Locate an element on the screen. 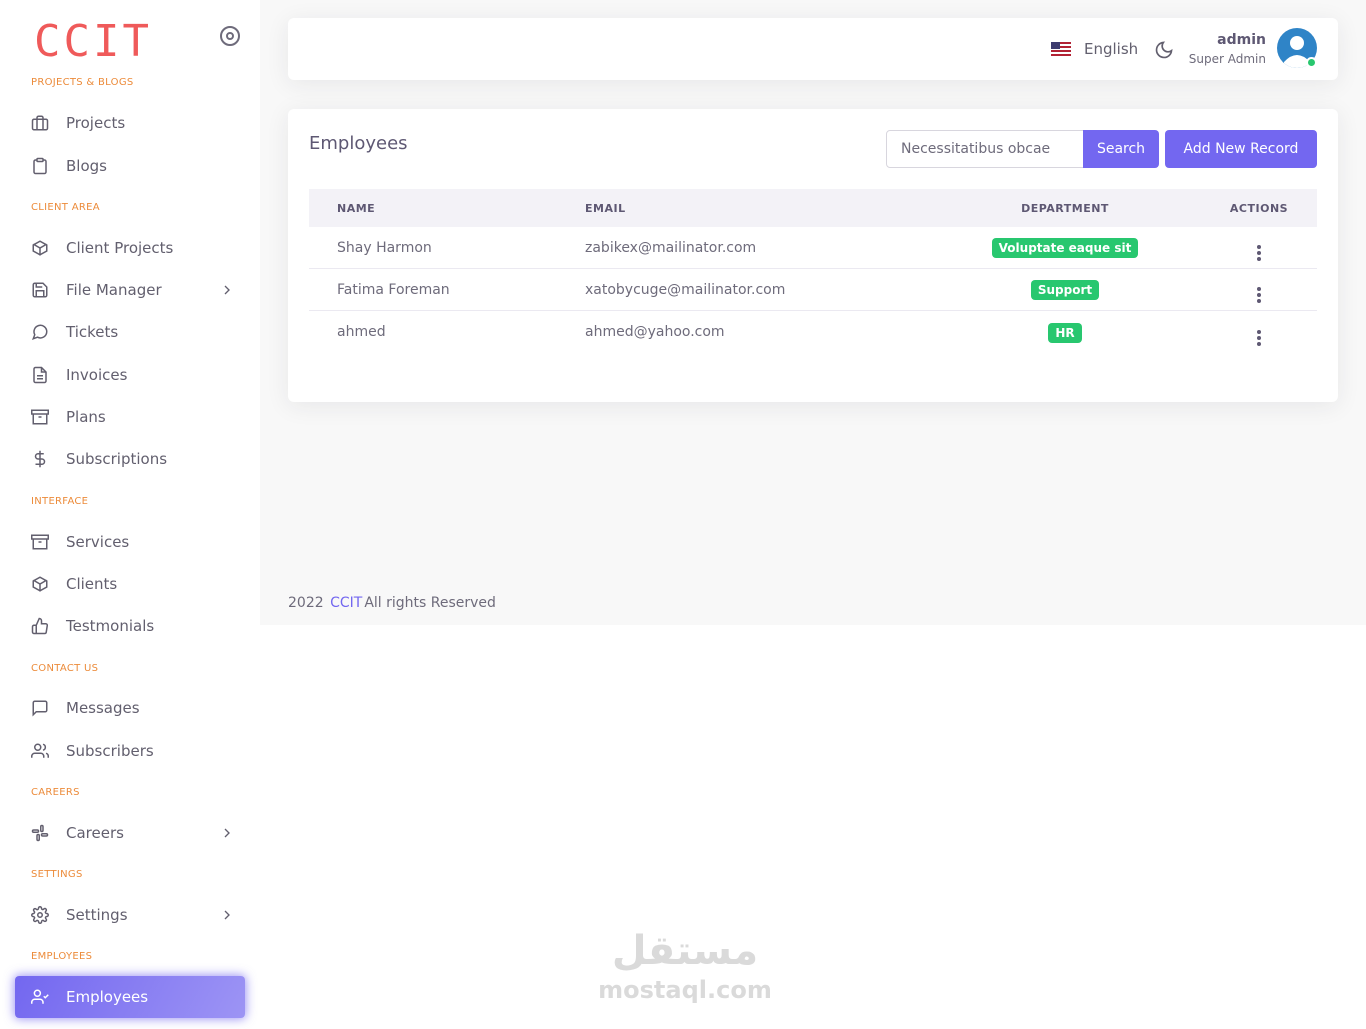 Image resolution: width=1366 pixels, height=1029 pixels. sidebar-item-testimonials: Testmonials is located at coordinates (130, 626).